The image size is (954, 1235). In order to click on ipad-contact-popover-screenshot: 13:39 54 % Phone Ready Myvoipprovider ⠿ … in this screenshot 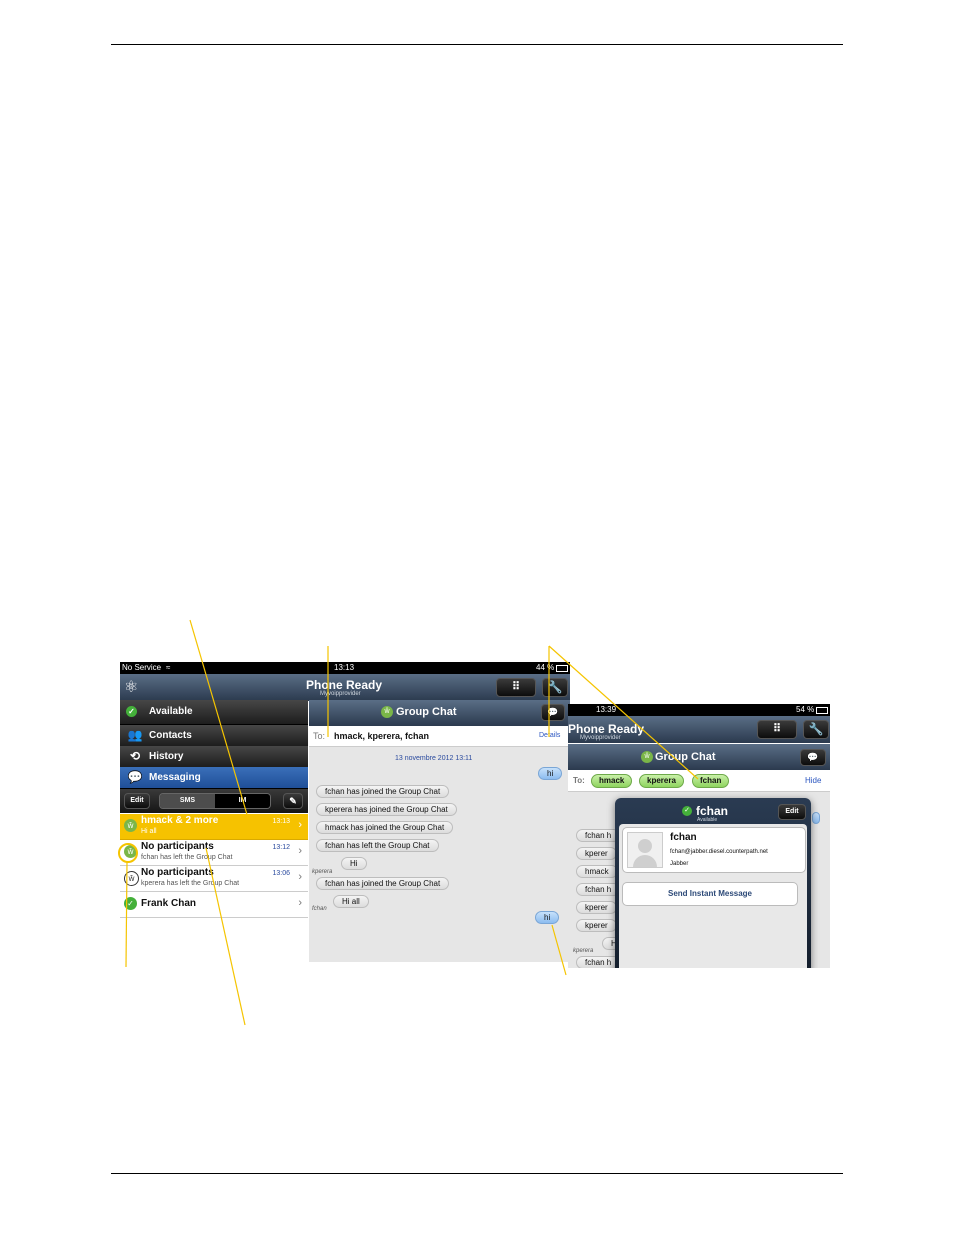, I will do `click(699, 836)`.